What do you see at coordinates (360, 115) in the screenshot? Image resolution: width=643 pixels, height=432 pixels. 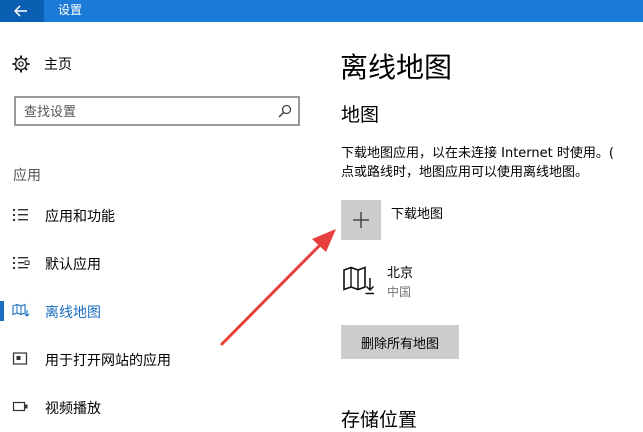 I see `maps-section-title: 地图` at bounding box center [360, 115].